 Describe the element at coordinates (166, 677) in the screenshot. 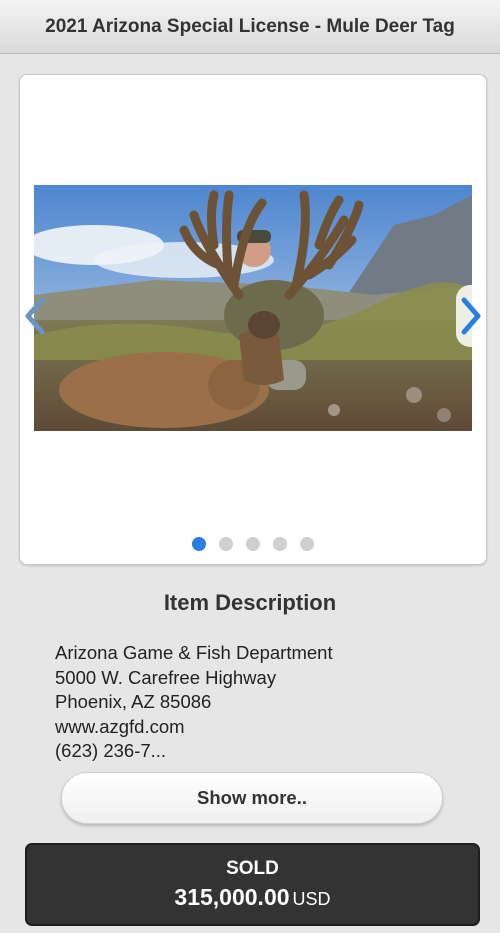

I see `description-line: 5000 W. Carefree Highway` at that location.